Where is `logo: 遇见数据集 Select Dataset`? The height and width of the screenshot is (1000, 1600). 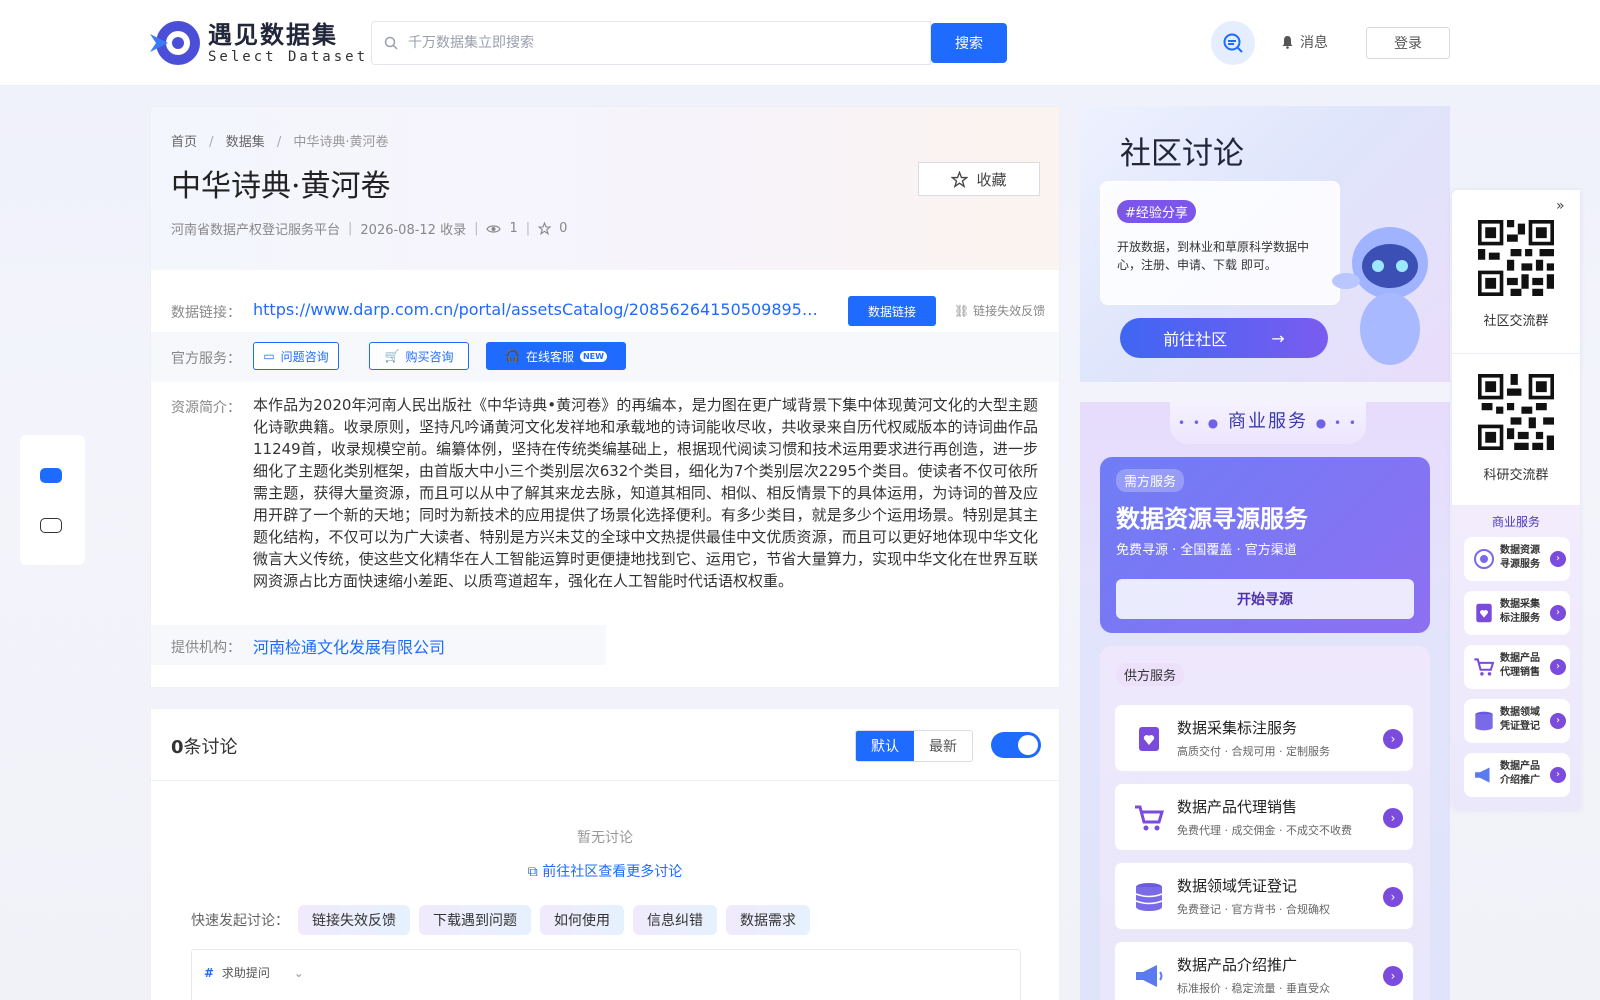 logo: 遇见数据集 Select Dataset is located at coordinates (259, 43).